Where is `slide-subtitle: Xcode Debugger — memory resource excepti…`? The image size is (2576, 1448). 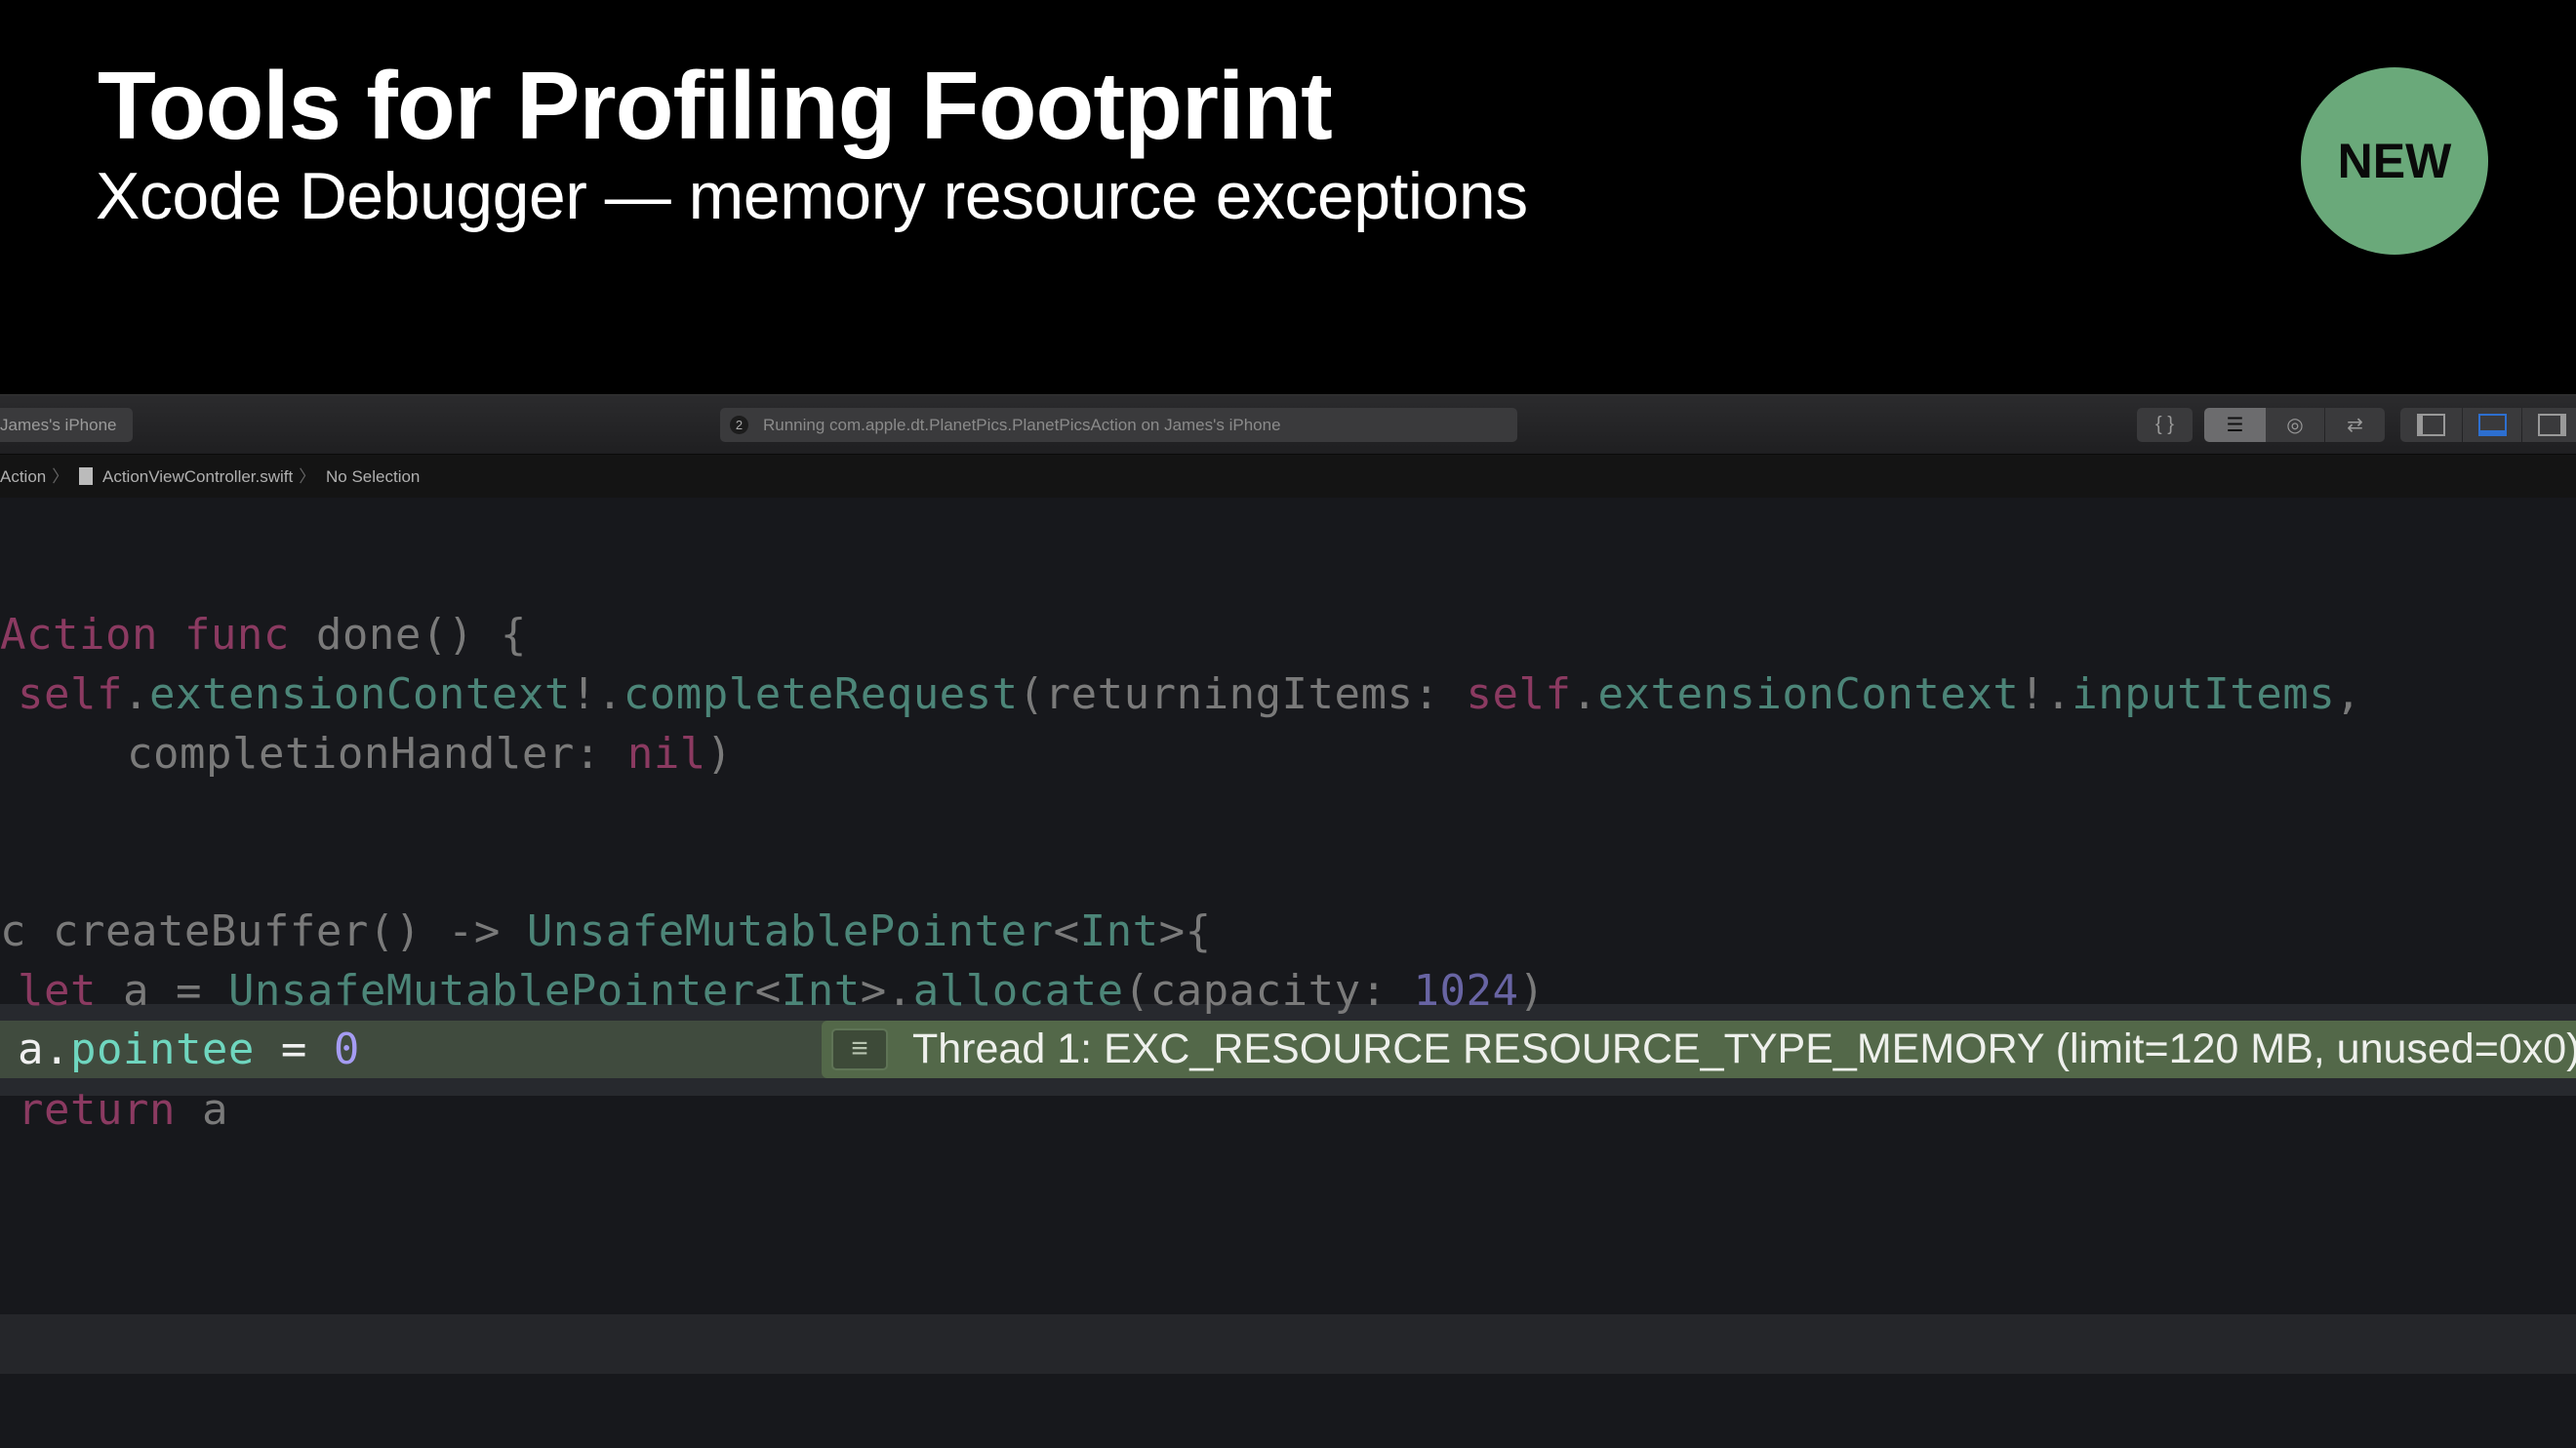 slide-subtitle: Xcode Debugger — memory resource excepti… is located at coordinates (812, 196).